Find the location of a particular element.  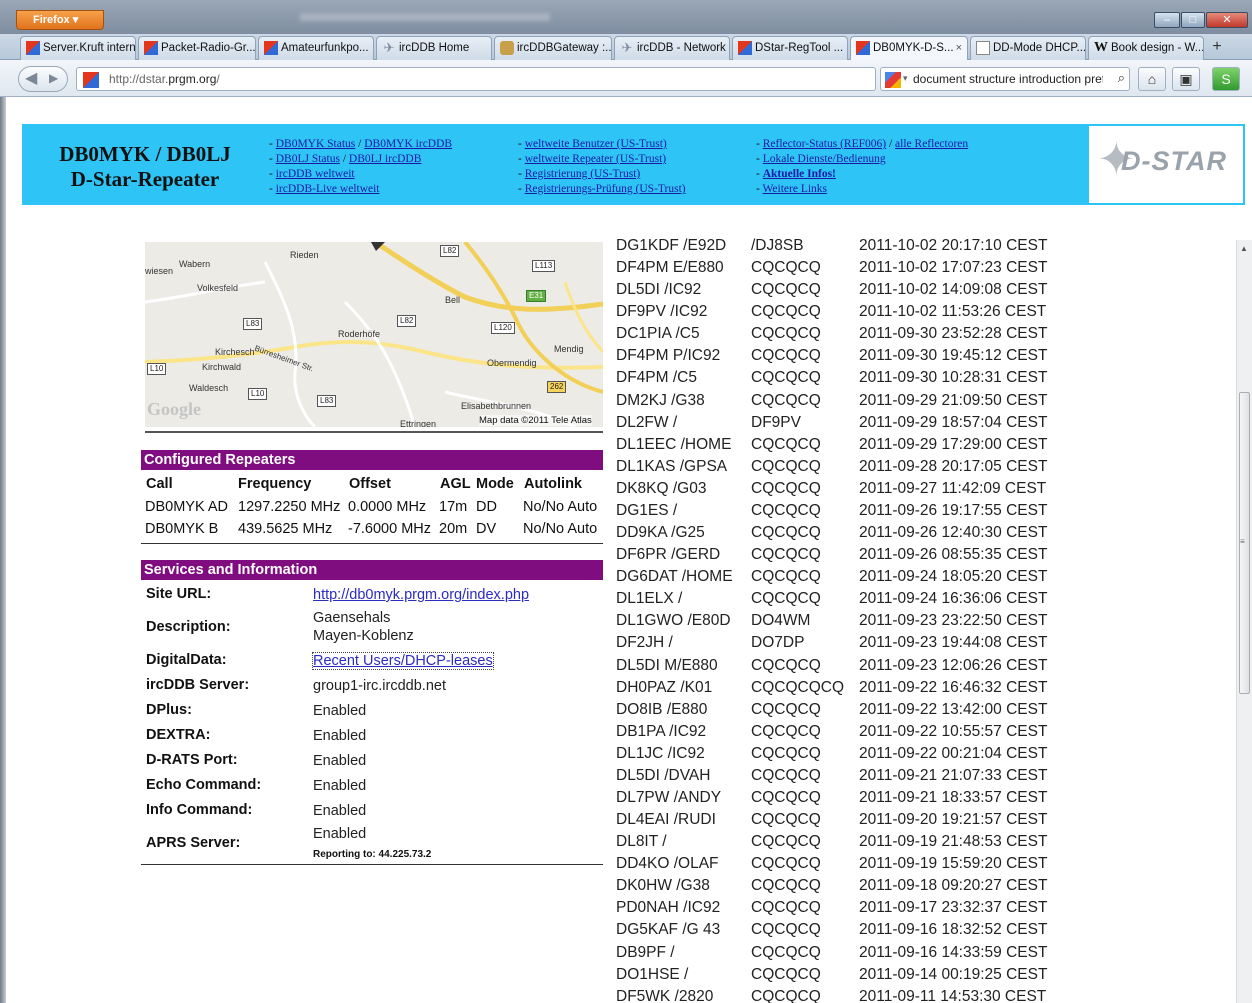

user-timestamp: 2011-09-18 09:20:27 CEST is located at coordinates (953, 886).